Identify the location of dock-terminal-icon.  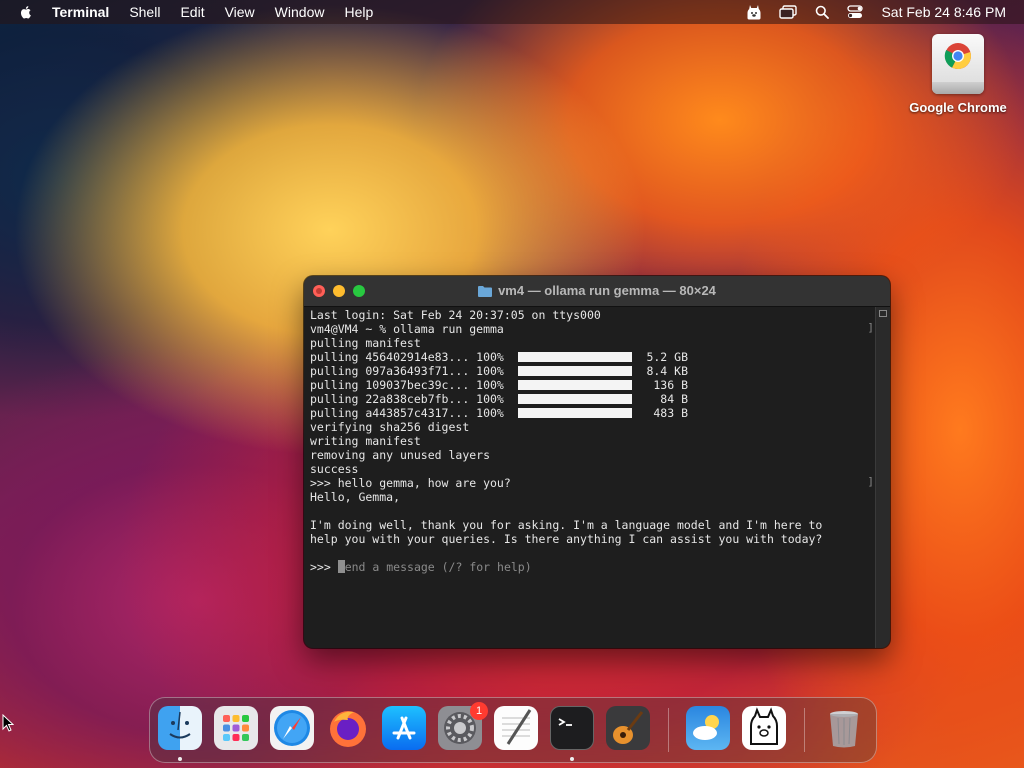
(572, 728).